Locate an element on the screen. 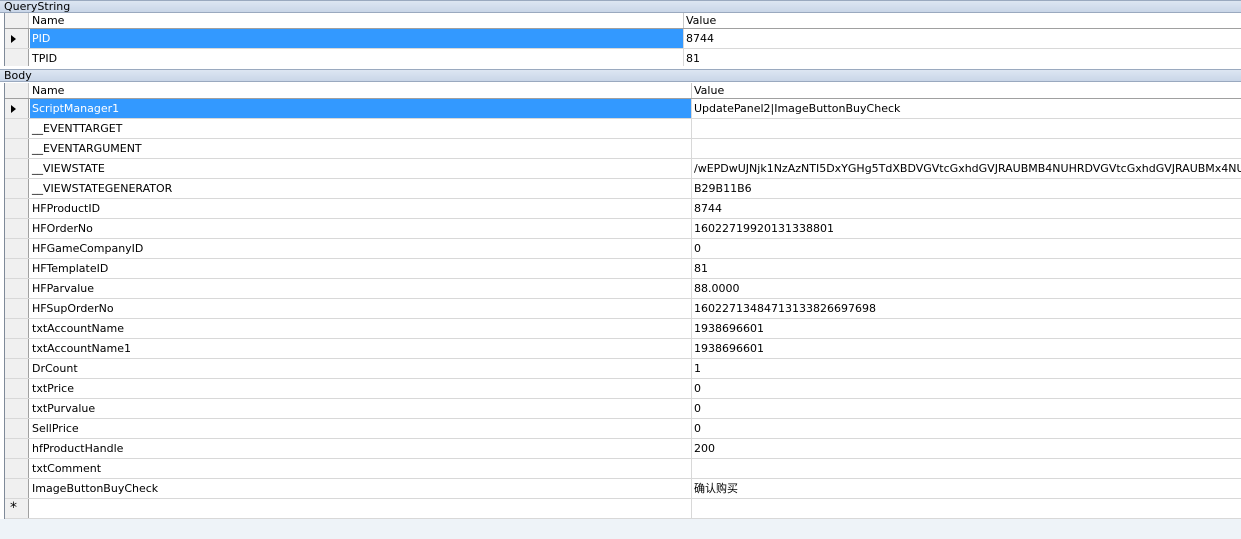 The image size is (1241, 539). name-cell: ImageButtonBuyCheck is located at coordinates (361, 488).